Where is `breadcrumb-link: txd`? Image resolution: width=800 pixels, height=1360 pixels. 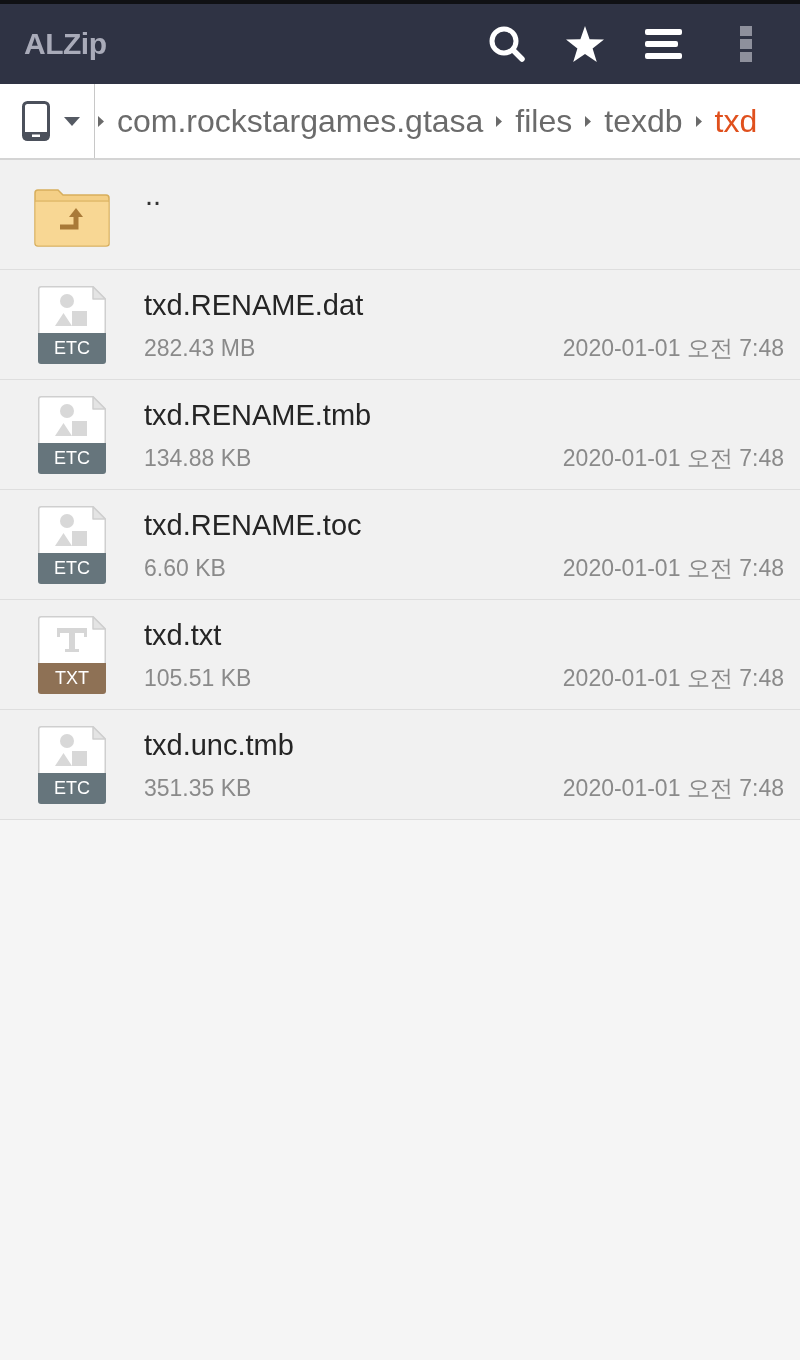 breadcrumb-link: txd is located at coordinates (736, 121).